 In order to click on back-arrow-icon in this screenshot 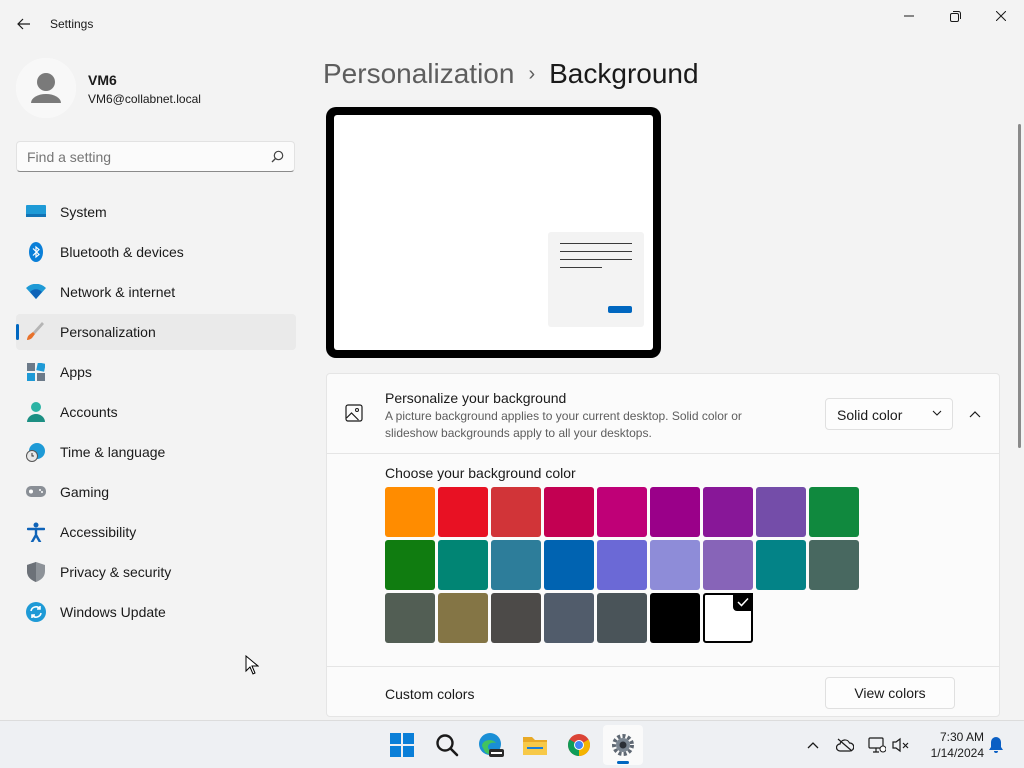, I will do `click(23, 24)`.